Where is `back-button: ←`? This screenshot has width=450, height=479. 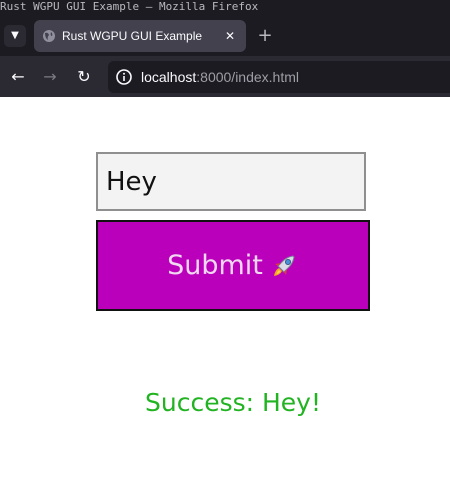 back-button: ← is located at coordinates (18, 77).